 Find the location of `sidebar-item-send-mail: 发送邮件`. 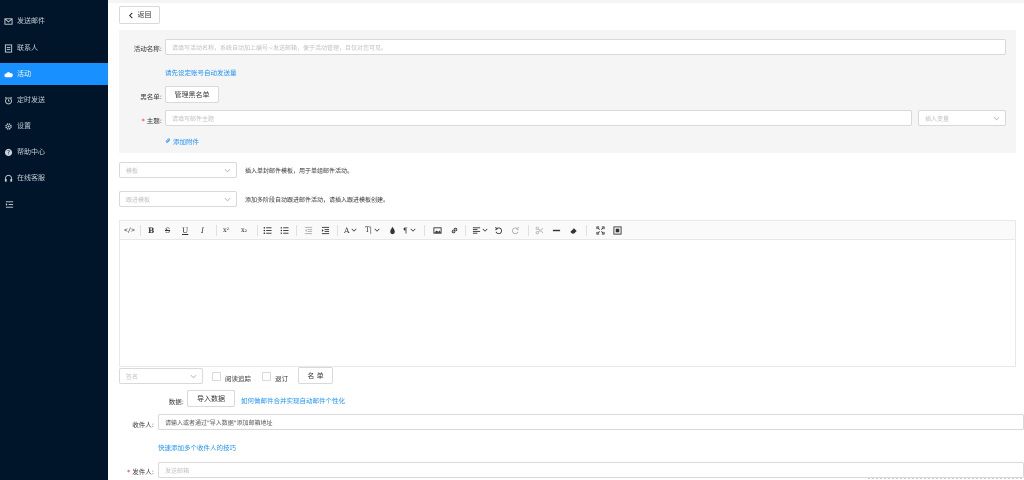

sidebar-item-send-mail: 发送邮件 is located at coordinates (54, 21).